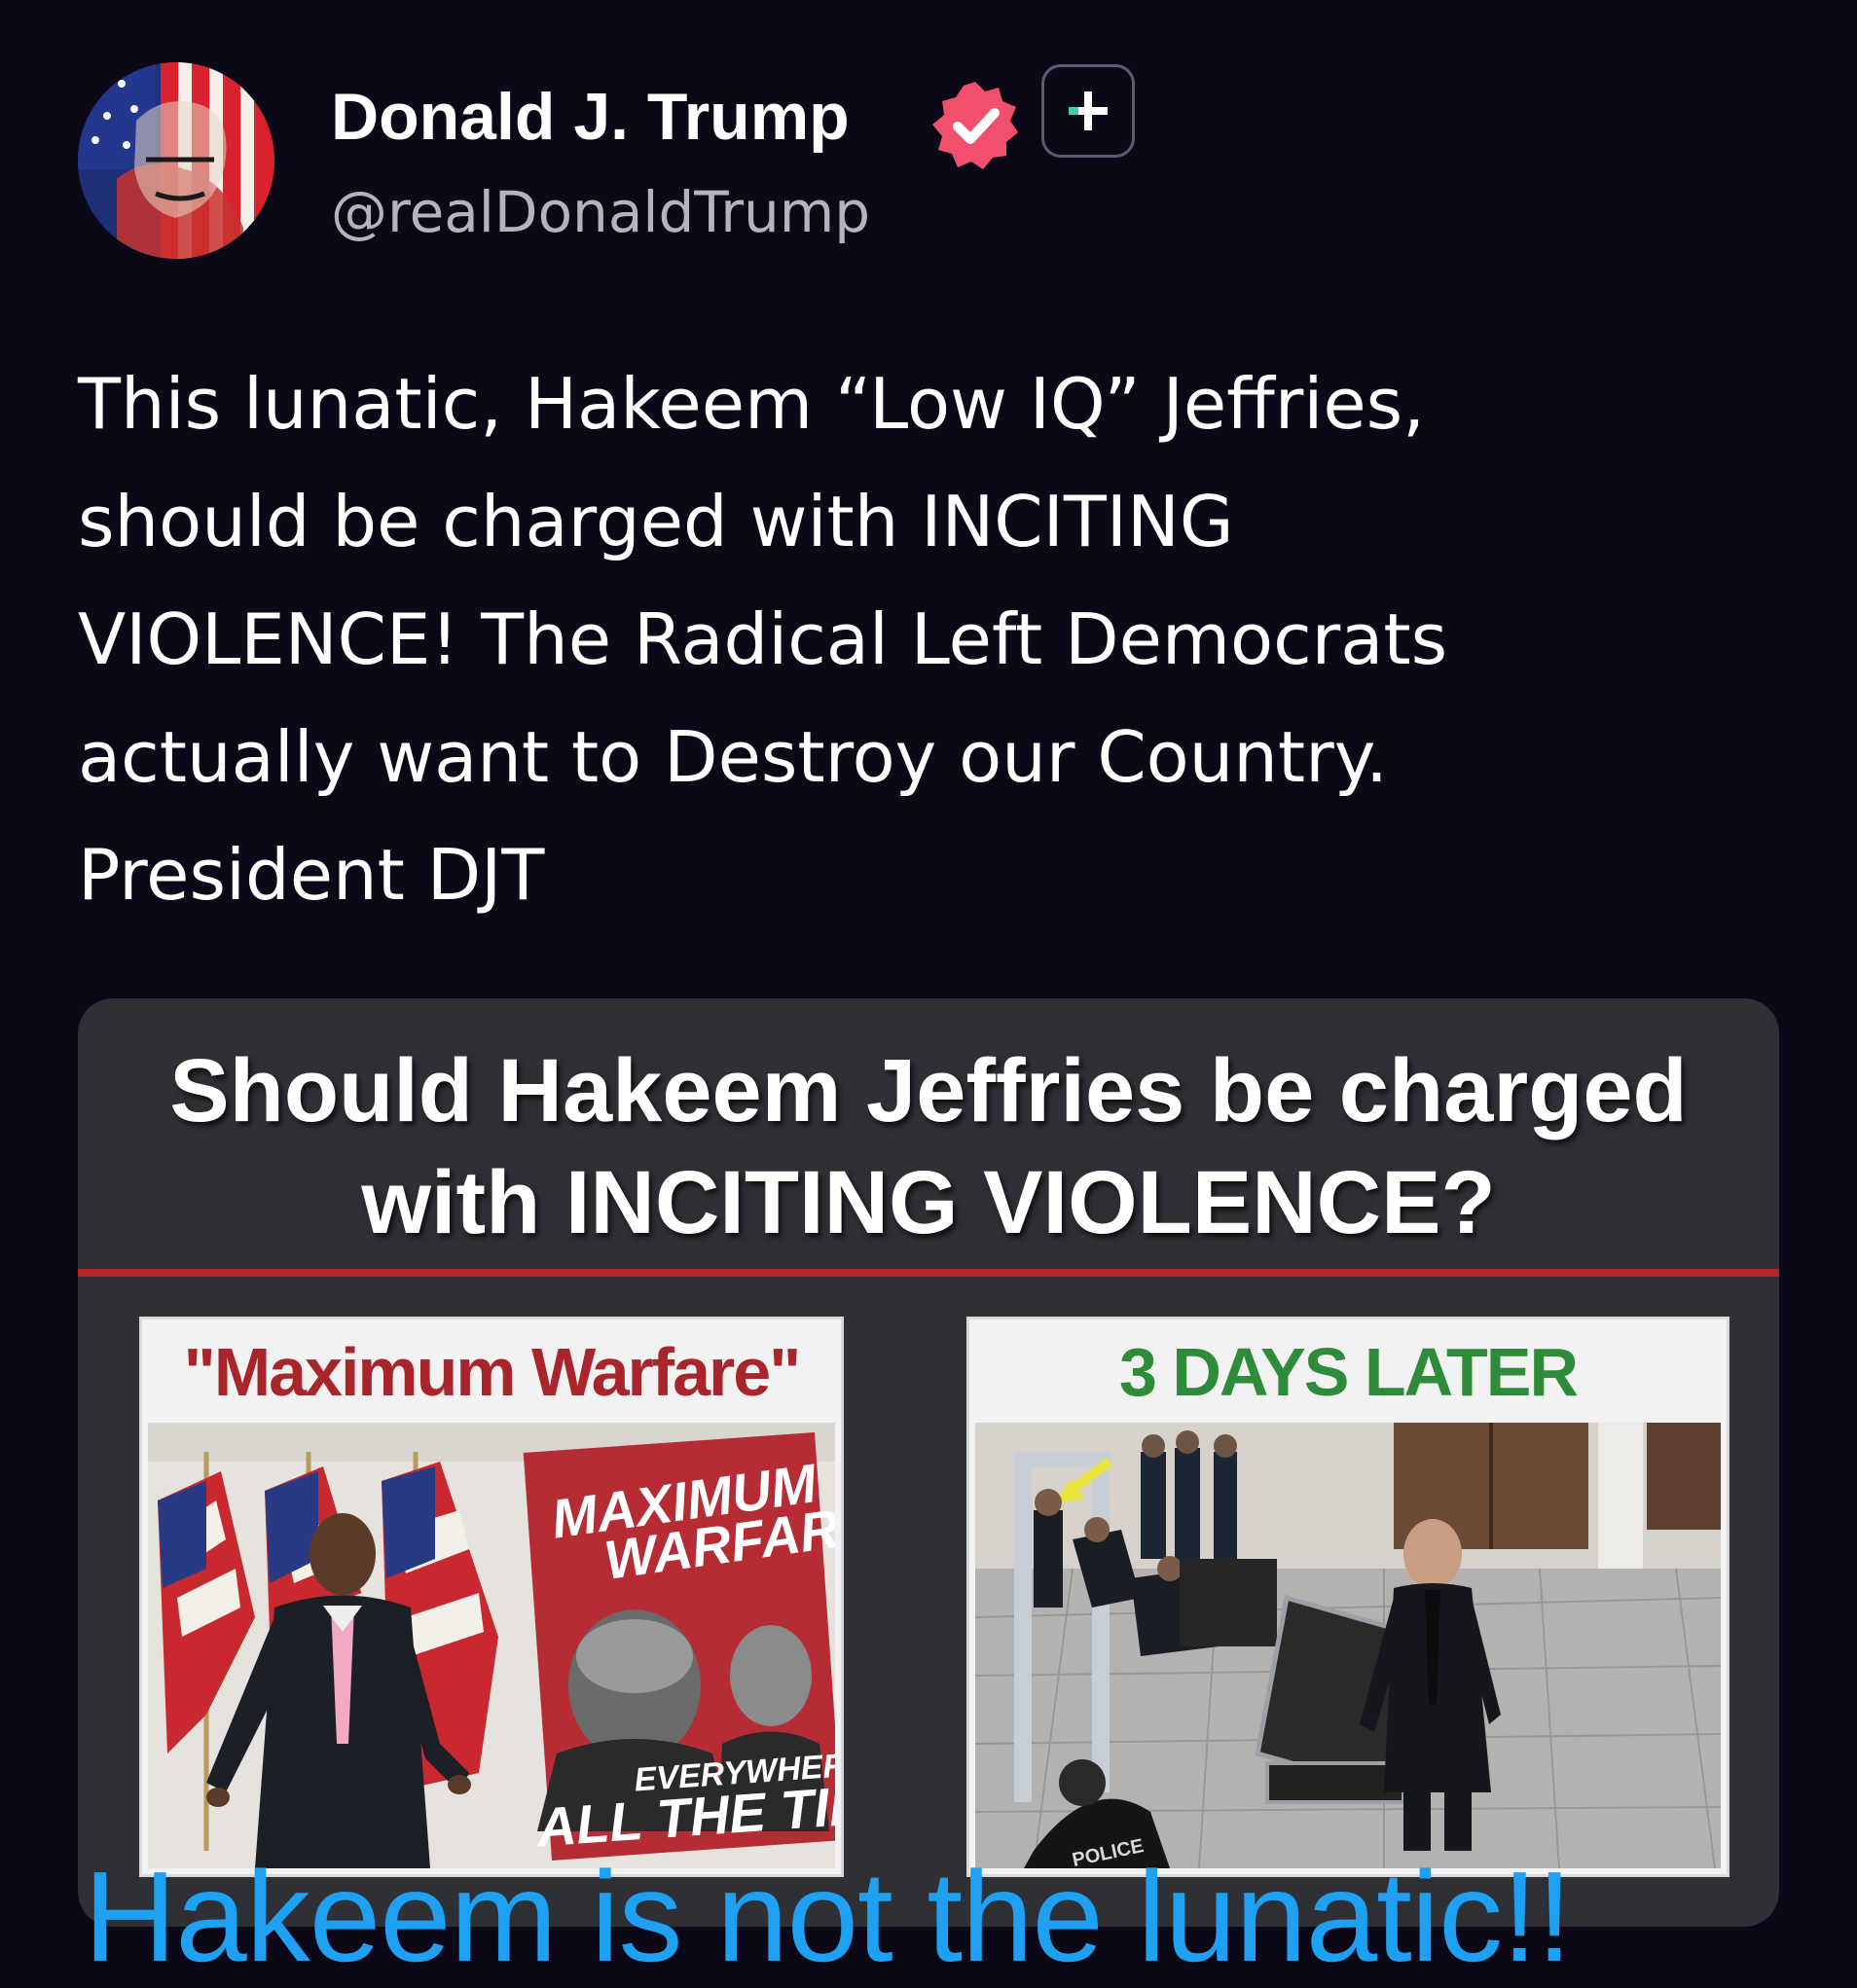 This screenshot has height=1988, width=1857. I want to click on media-headline-line: with INCITING VIOLENCE?, so click(928, 1202).